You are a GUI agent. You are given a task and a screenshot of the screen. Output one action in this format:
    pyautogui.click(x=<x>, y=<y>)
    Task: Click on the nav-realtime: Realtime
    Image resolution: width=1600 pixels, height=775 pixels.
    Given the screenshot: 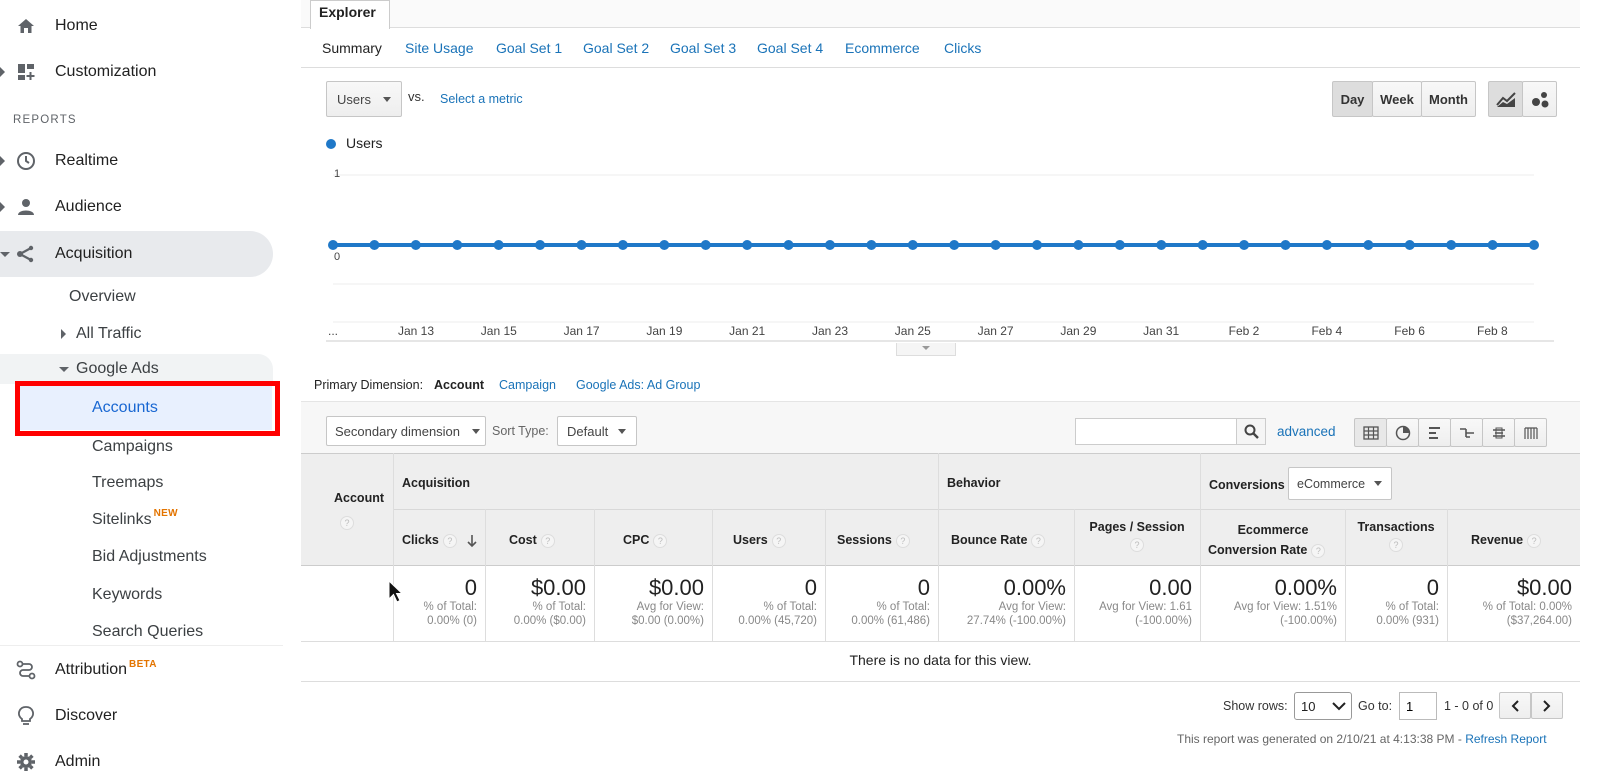 What is the action you would take?
    pyautogui.click(x=136, y=161)
    